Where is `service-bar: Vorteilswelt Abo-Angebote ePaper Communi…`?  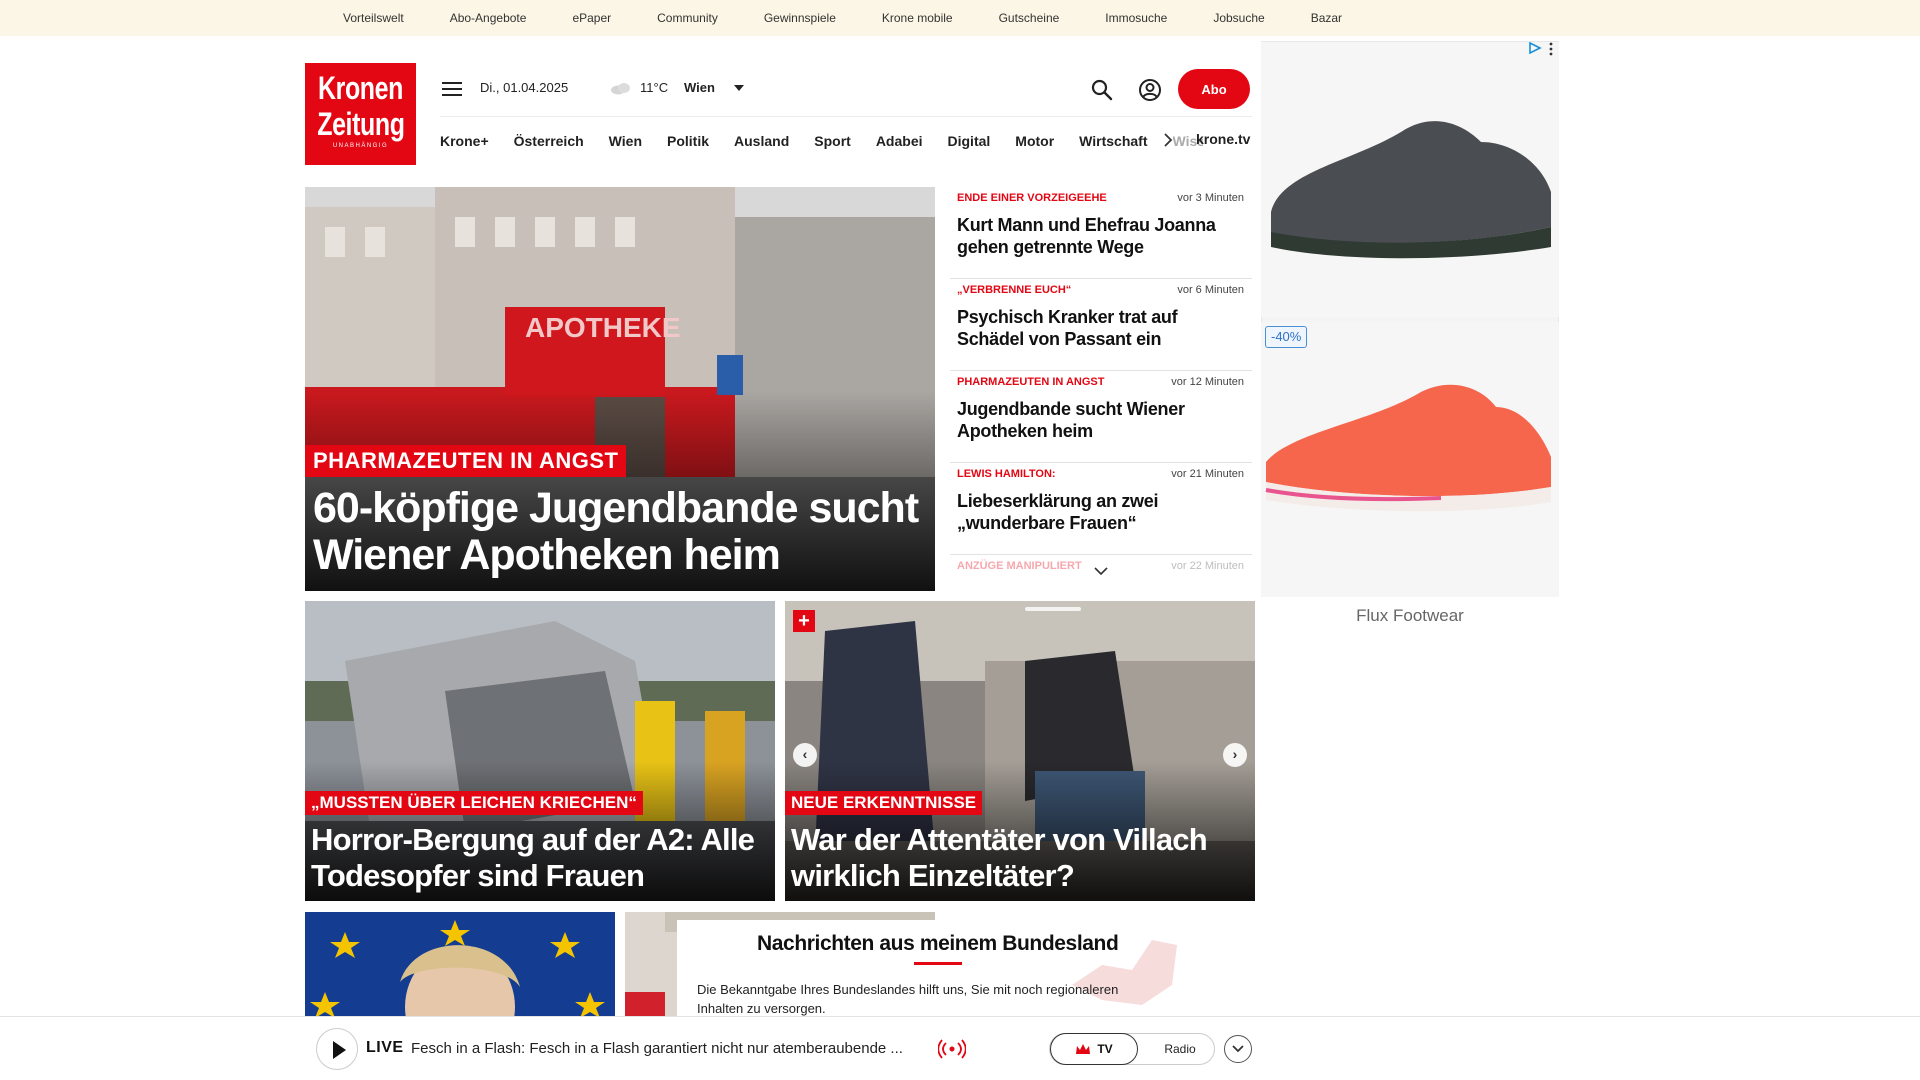 service-bar: Vorteilswelt Abo-Angebote ePaper Communi… is located at coordinates (960, 18).